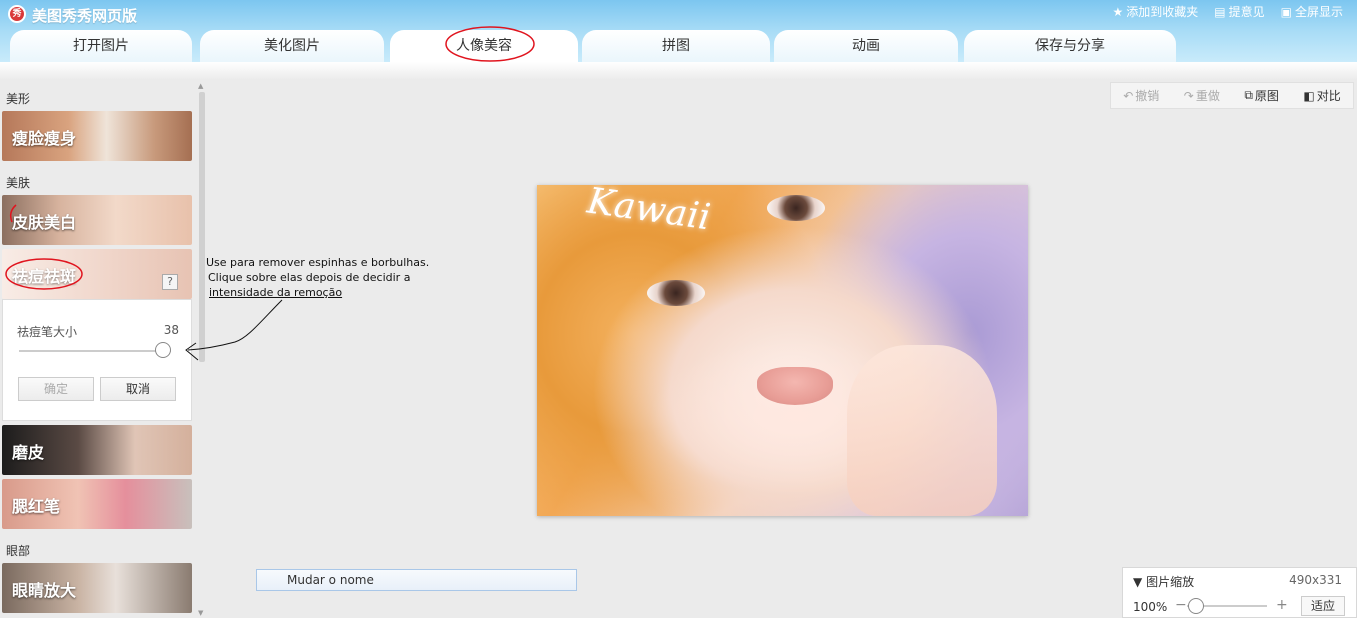 The height and width of the screenshot is (618, 1357). What do you see at coordinates (1286, 11) in the screenshot?
I see `fullscreen-icon: ▣` at bounding box center [1286, 11].